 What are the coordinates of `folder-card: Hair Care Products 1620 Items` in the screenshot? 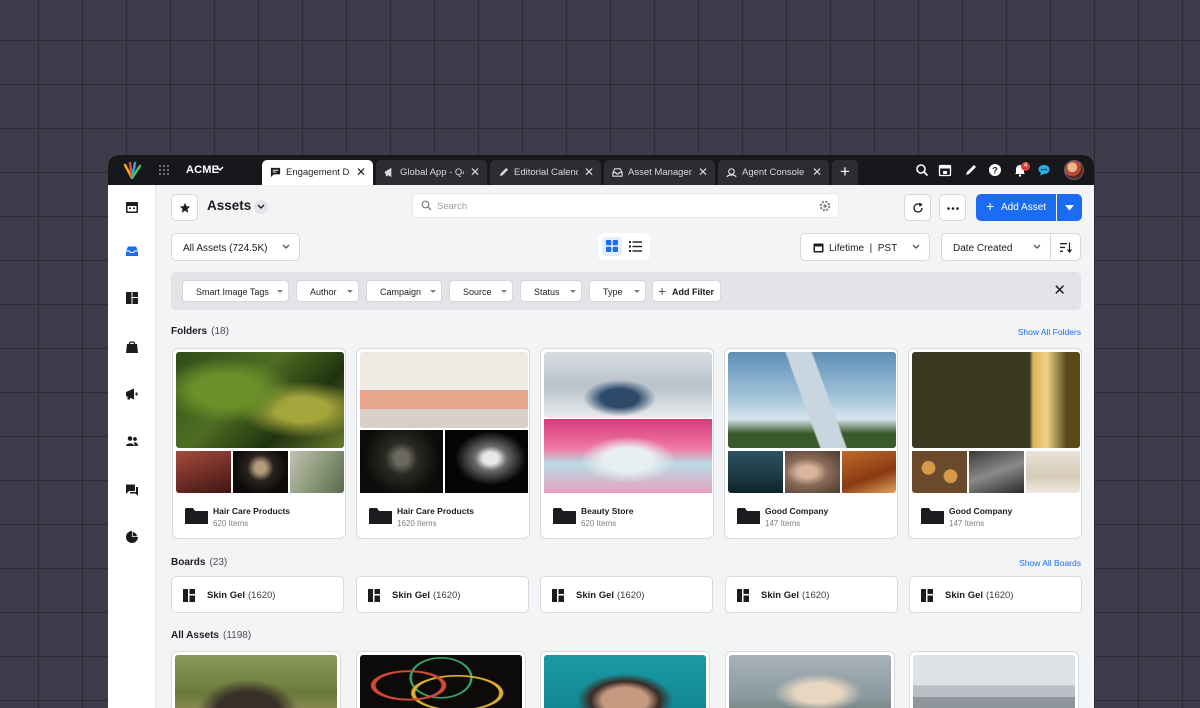 It's located at (443, 443).